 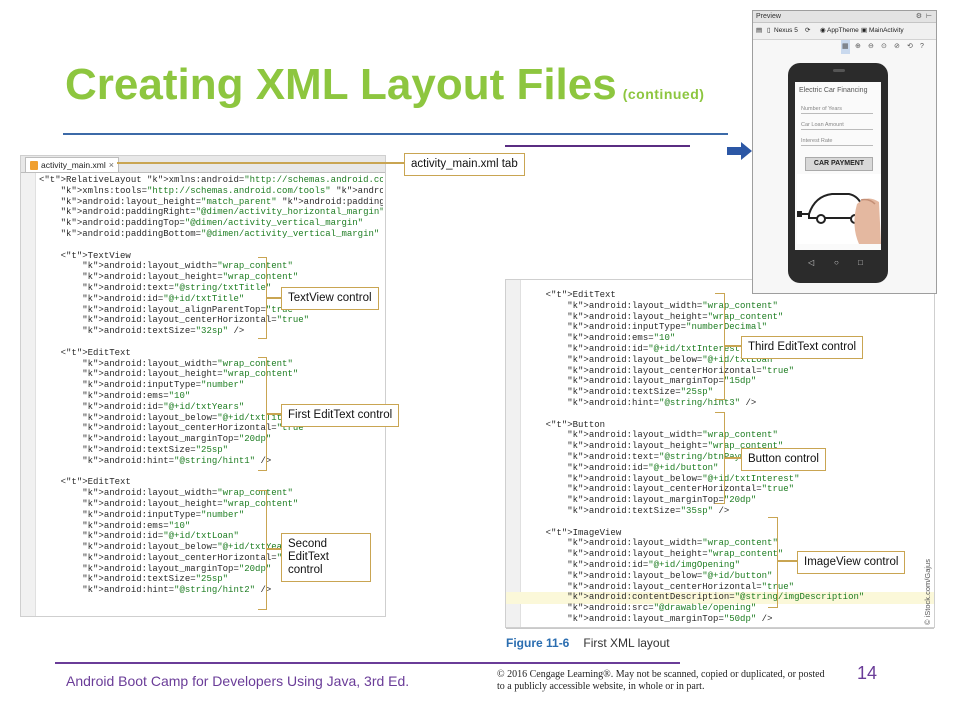 What do you see at coordinates (837, 142) in the screenshot?
I see `interest-input: Interest Rate` at bounding box center [837, 142].